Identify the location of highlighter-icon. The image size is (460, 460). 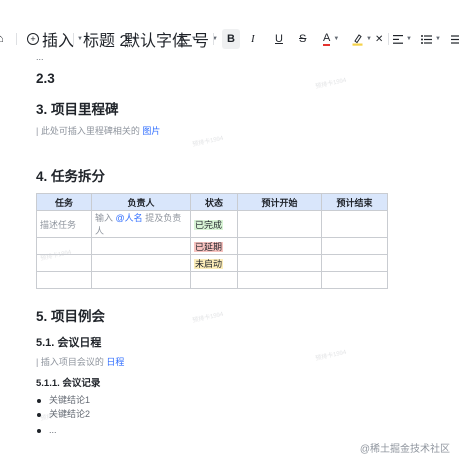
(357, 39).